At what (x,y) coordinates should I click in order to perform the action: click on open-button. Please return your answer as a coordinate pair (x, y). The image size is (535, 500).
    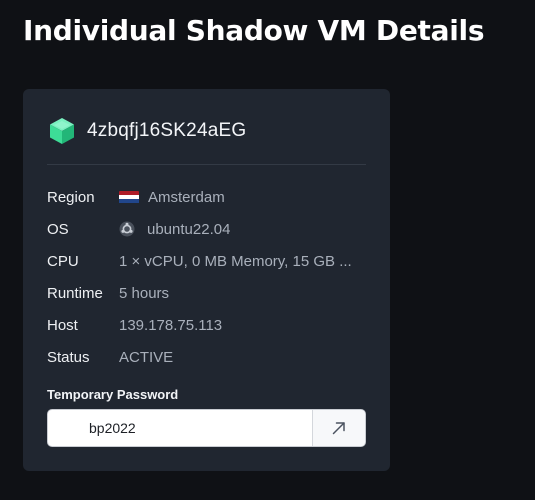
    Looking at the image, I should click on (338, 428).